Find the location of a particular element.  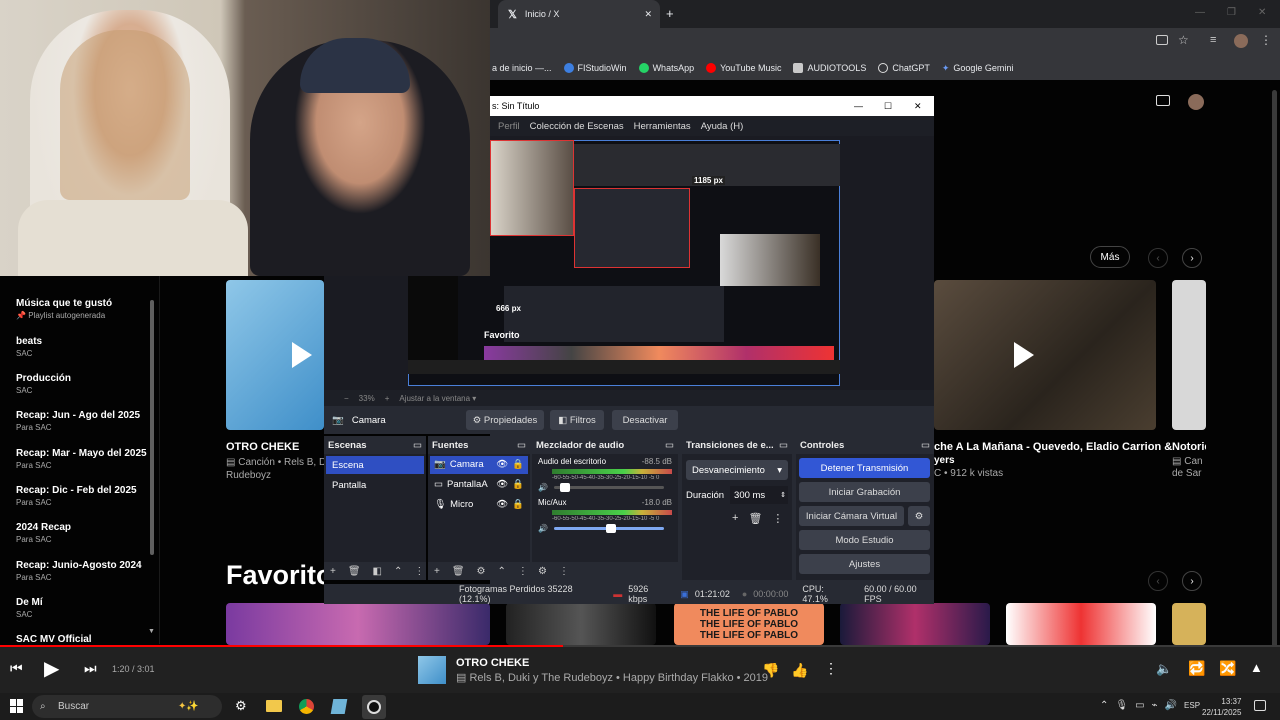

shuffle-icon: 🔀 is located at coordinates (1227, 668).